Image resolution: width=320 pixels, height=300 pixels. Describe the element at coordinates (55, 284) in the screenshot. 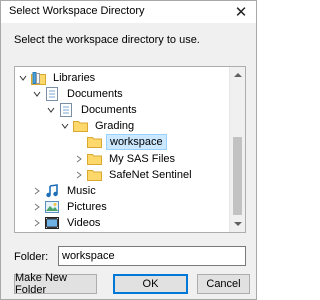

I see `make-new-folder-button: Make New Folder` at that location.